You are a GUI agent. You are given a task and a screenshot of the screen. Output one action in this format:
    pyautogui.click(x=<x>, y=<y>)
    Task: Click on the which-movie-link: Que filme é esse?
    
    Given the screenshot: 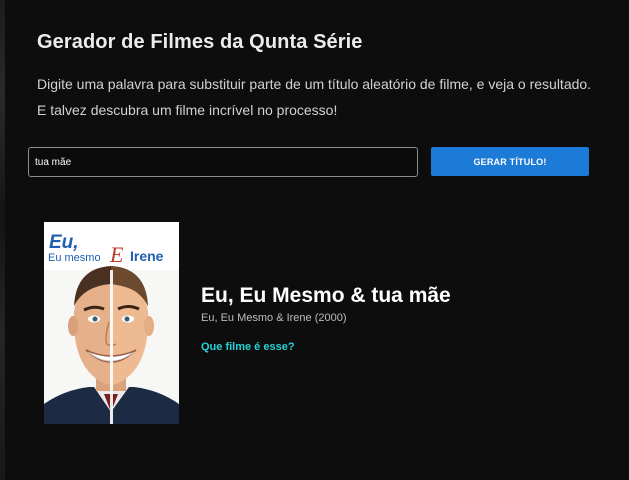 What is the action you would take?
    pyautogui.click(x=248, y=347)
    